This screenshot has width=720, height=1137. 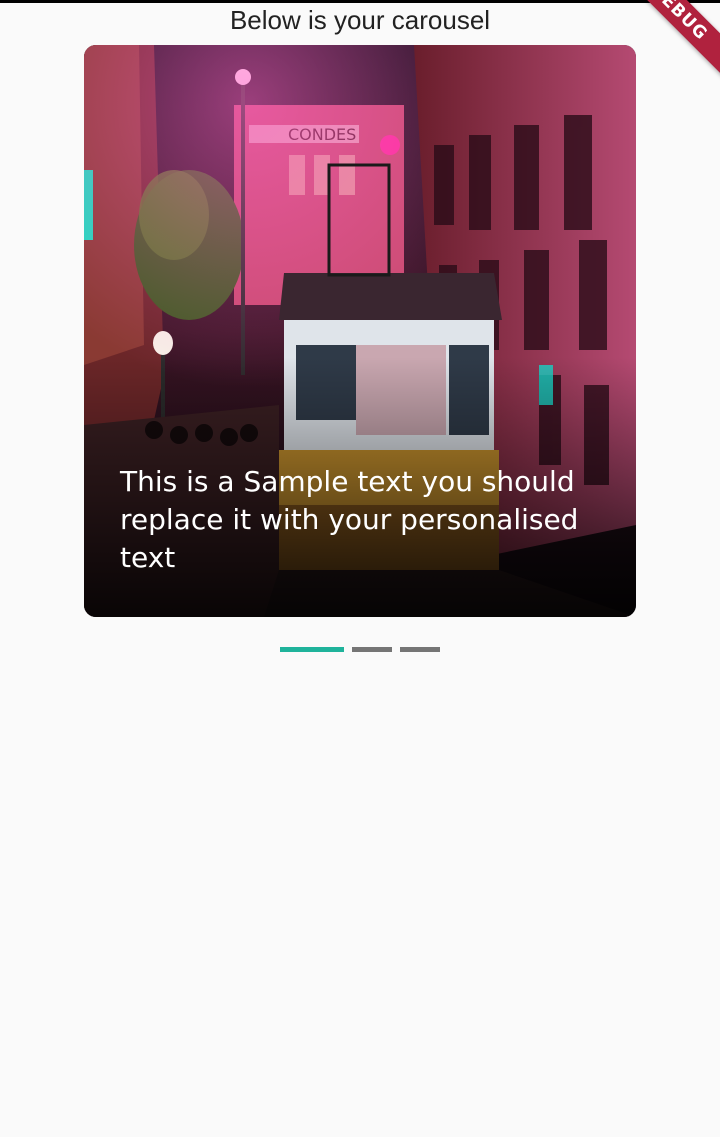 What do you see at coordinates (360, 1) in the screenshot?
I see `status-bar-edge` at bounding box center [360, 1].